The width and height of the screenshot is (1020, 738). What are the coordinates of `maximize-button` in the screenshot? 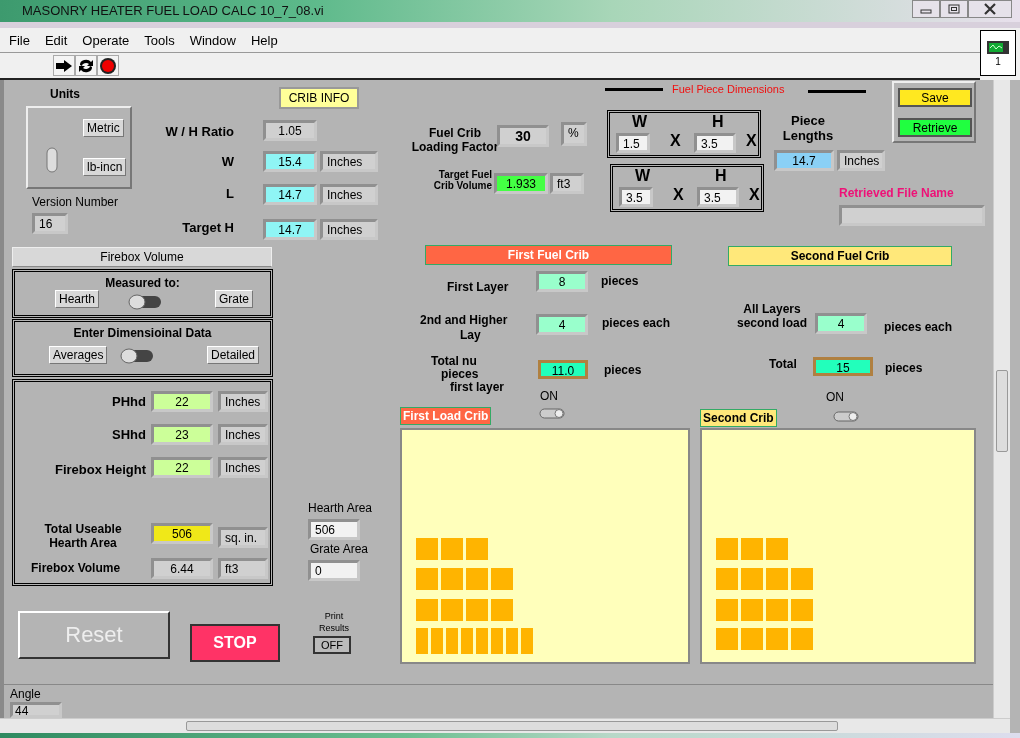 It's located at (954, 9).